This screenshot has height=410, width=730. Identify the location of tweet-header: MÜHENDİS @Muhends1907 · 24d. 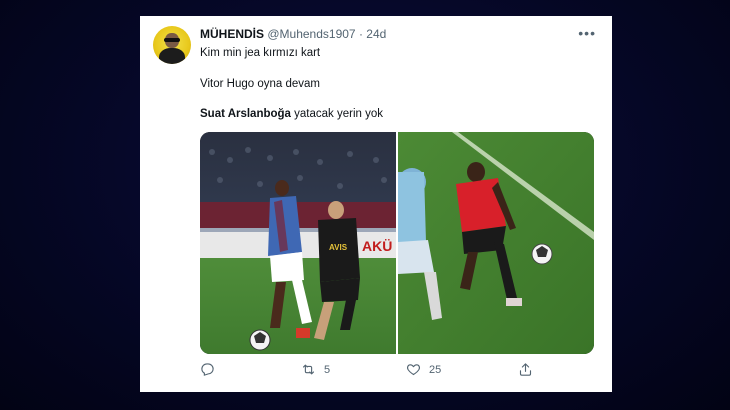
(293, 34).